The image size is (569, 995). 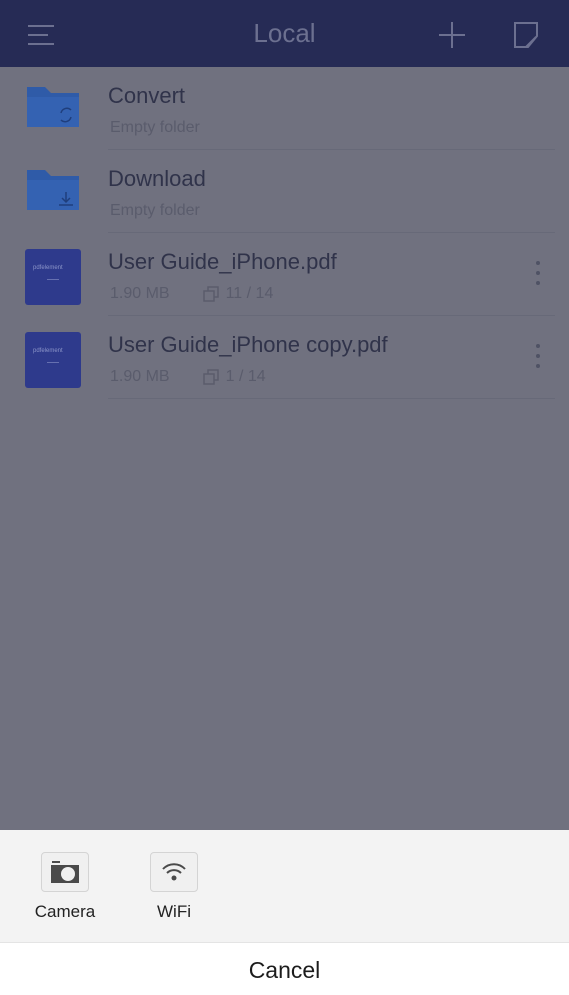 I want to click on list-item-folder: Download Empty folder, so click(x=284, y=191).